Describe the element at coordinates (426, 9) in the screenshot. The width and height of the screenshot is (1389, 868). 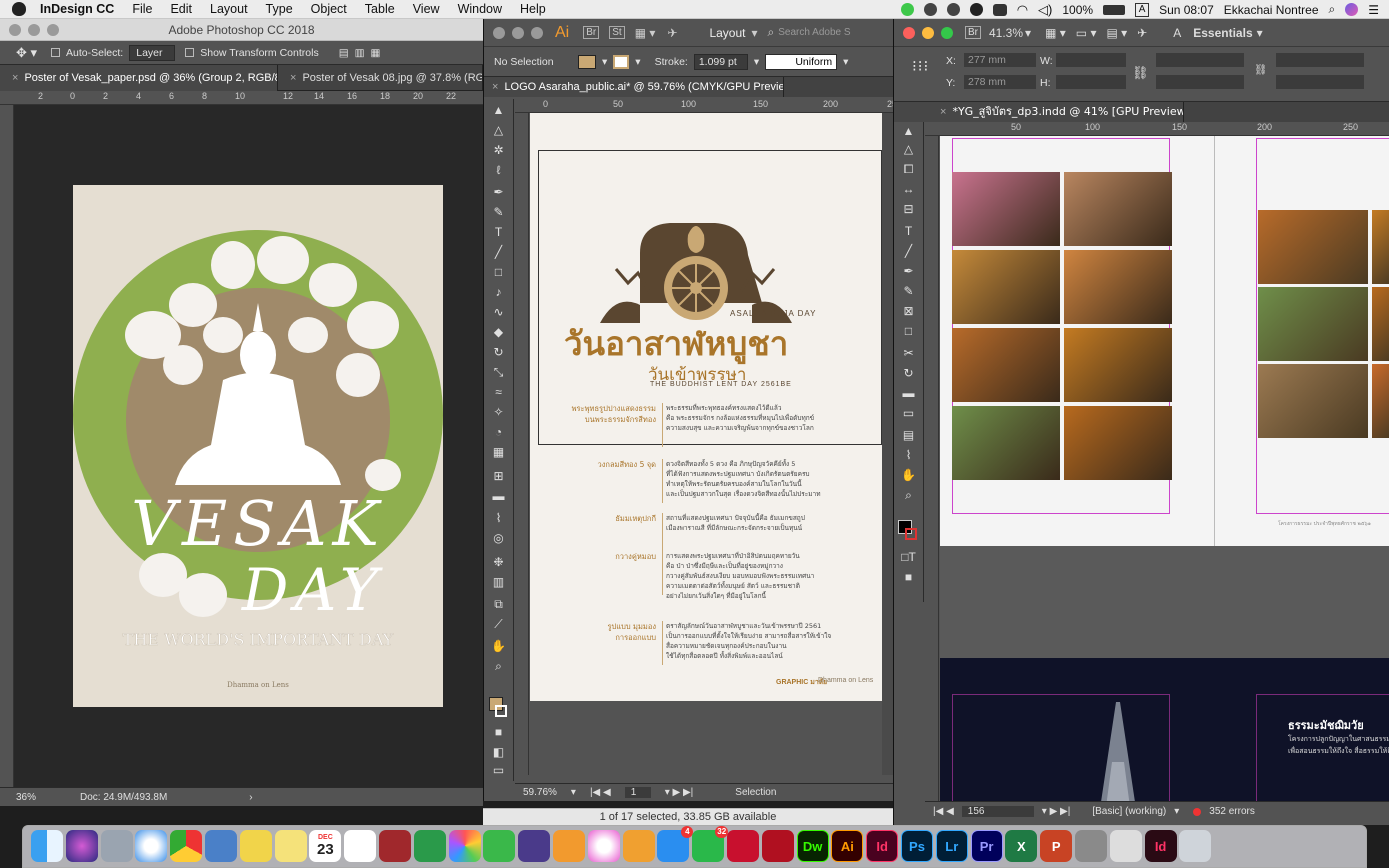
I see `menu-view: View` at that location.